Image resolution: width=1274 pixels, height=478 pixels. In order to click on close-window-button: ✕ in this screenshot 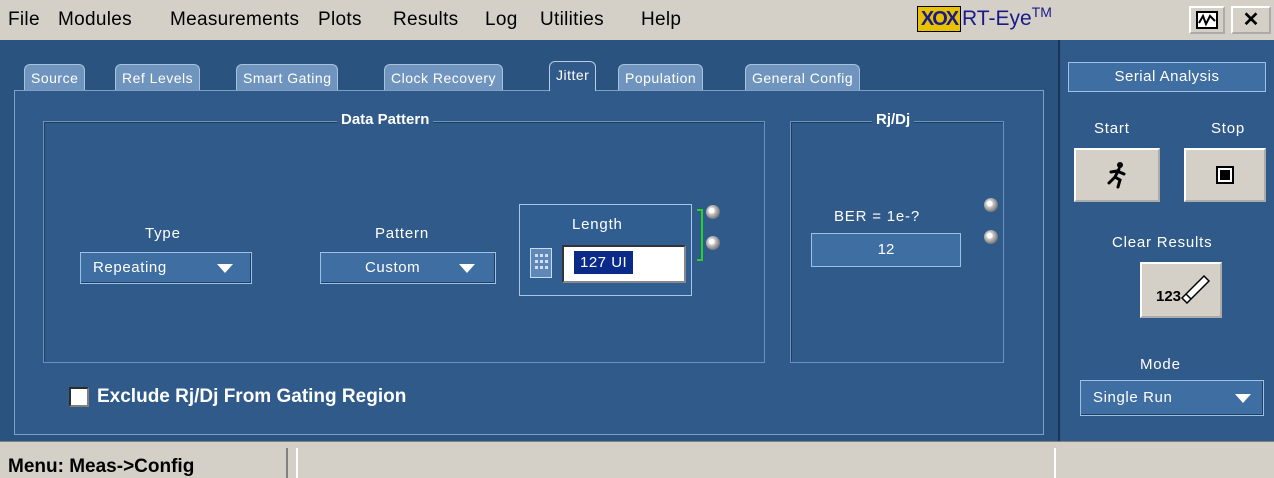, I will do `click(1251, 20)`.